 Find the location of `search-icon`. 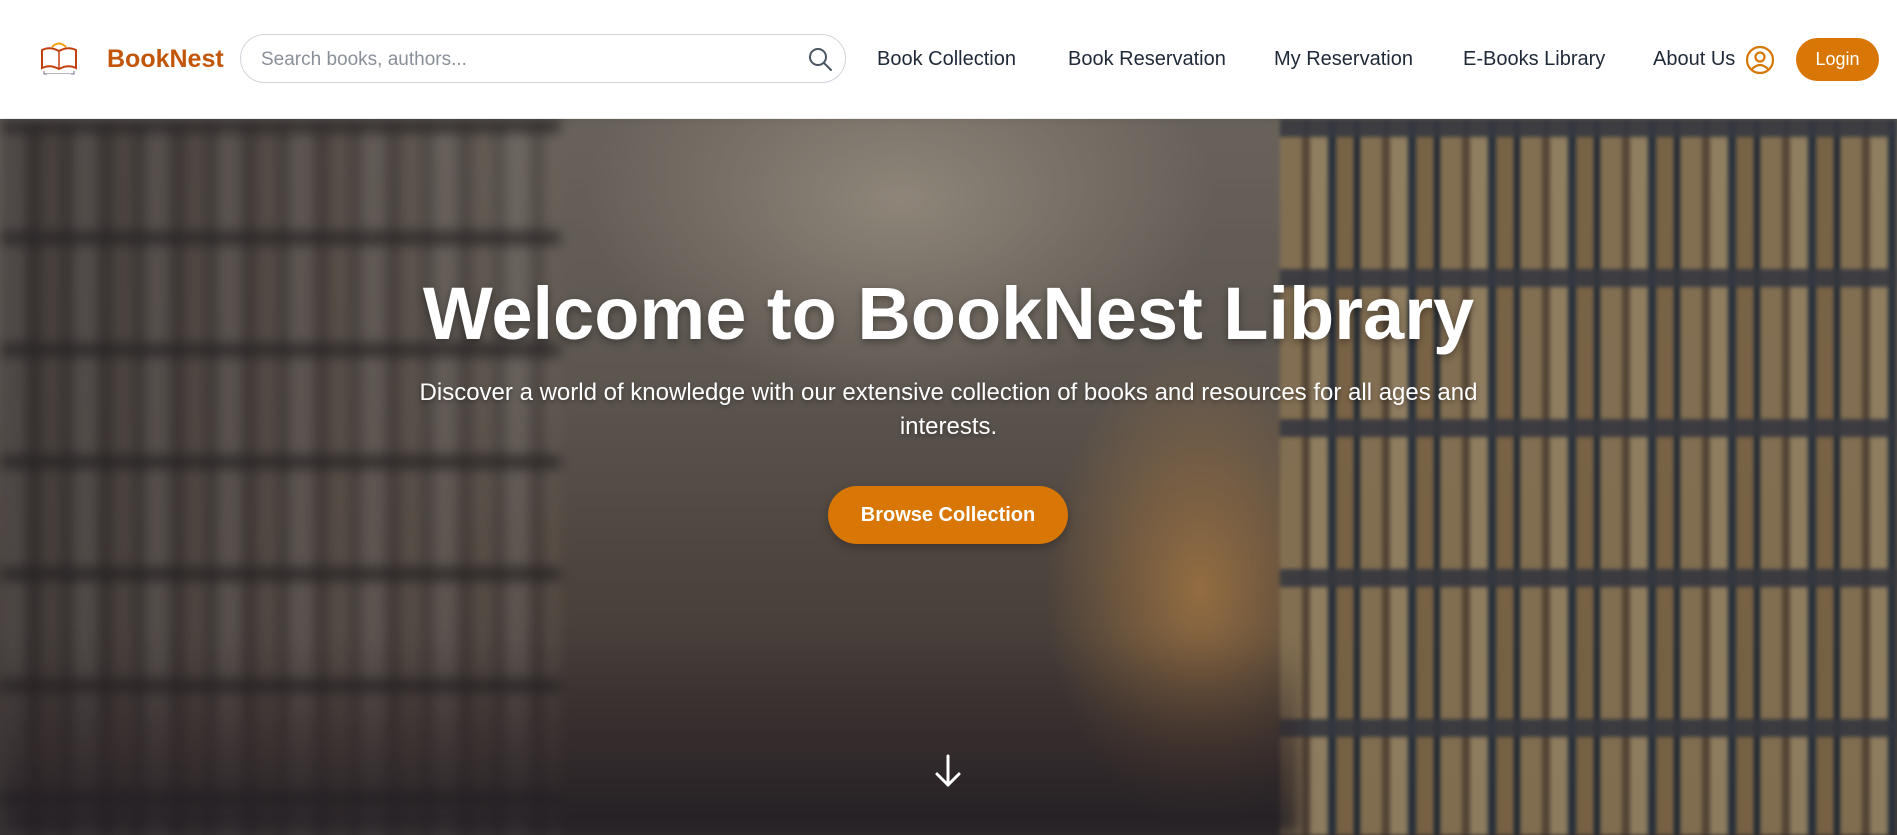

search-icon is located at coordinates (820, 59).